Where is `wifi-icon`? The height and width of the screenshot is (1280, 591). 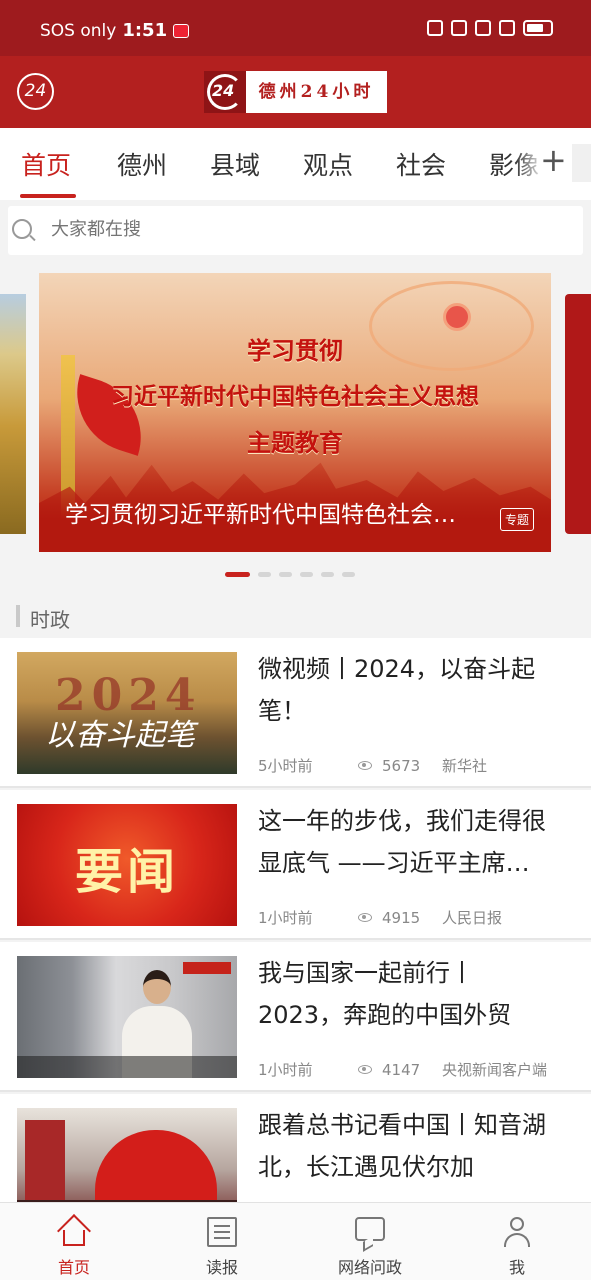
wifi-icon is located at coordinates (483, 28).